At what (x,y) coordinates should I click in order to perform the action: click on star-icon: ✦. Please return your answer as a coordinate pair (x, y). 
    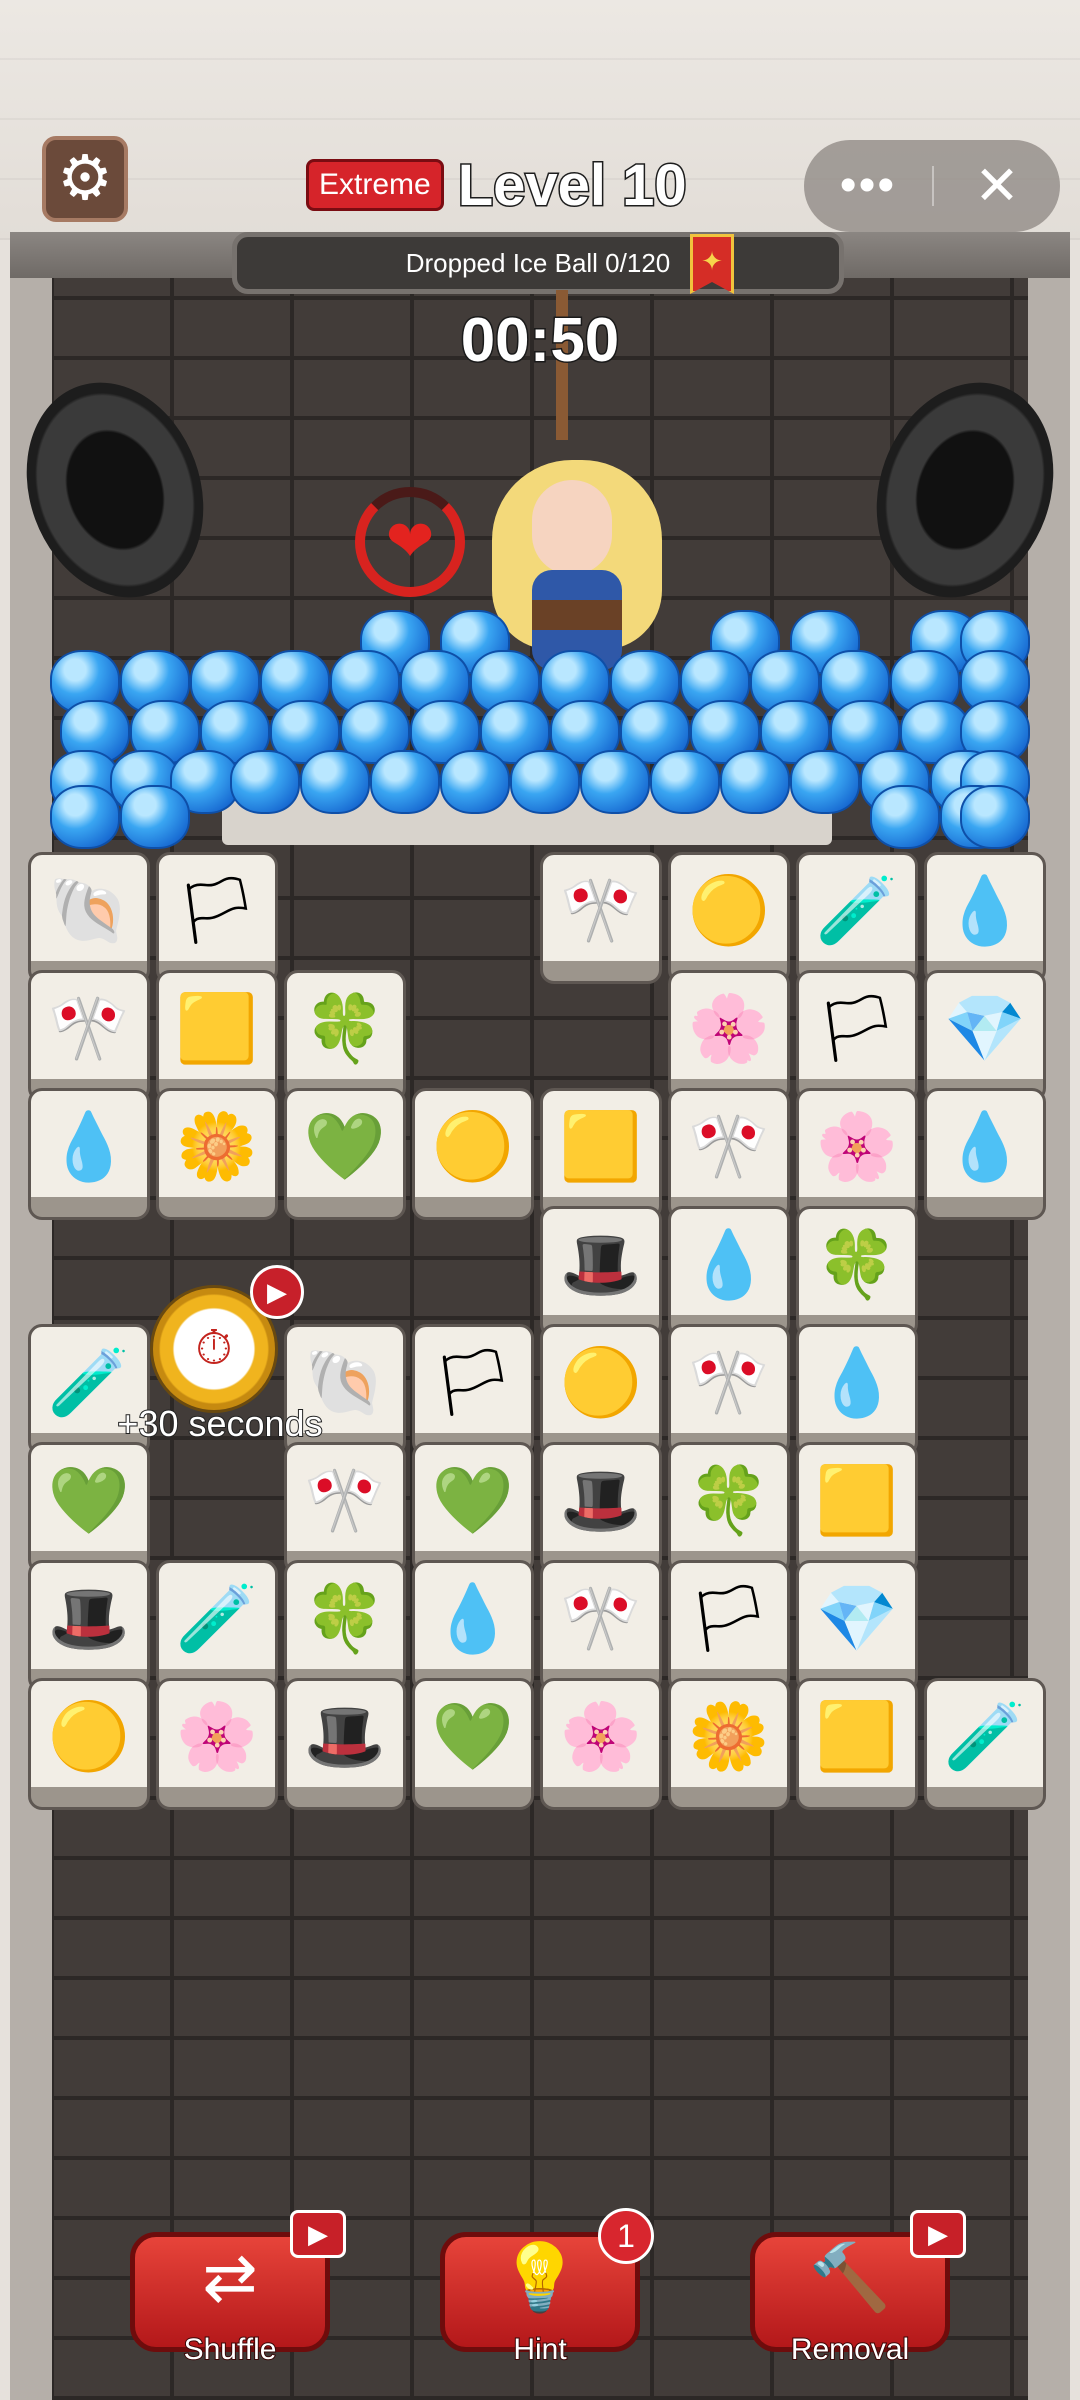
    Looking at the image, I should click on (712, 261).